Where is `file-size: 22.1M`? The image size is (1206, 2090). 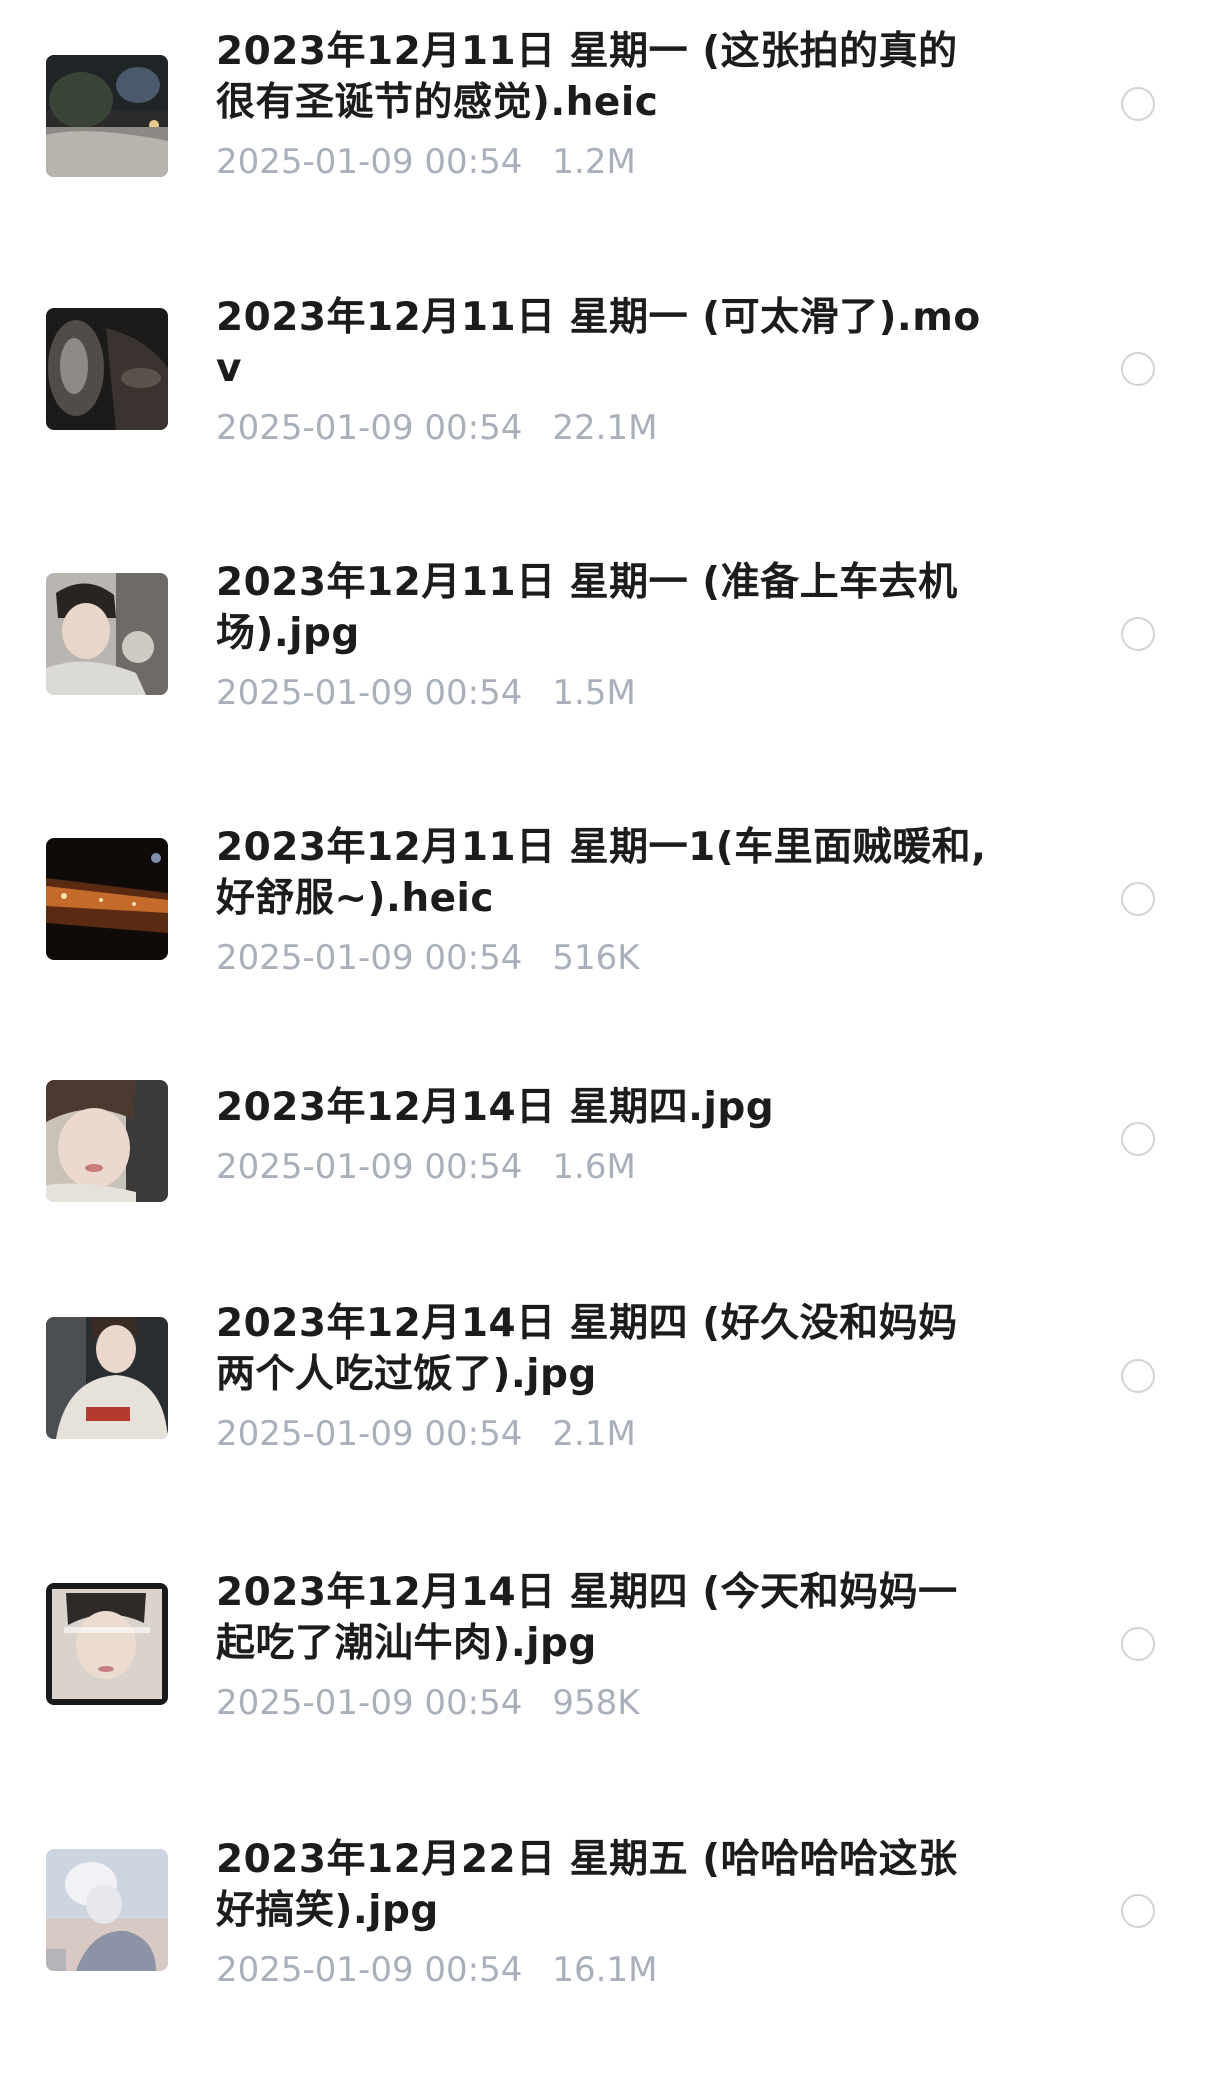 file-size: 22.1M is located at coordinates (605, 428).